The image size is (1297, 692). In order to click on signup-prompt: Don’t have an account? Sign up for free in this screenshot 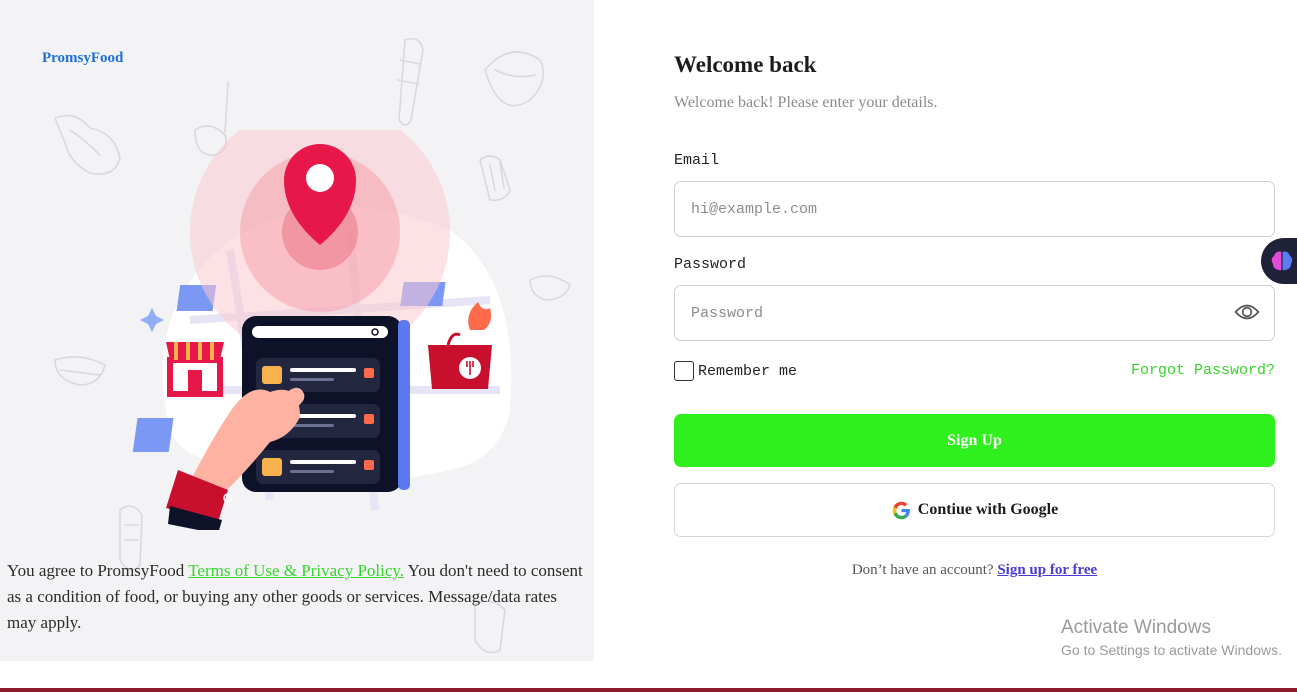, I will do `click(974, 570)`.